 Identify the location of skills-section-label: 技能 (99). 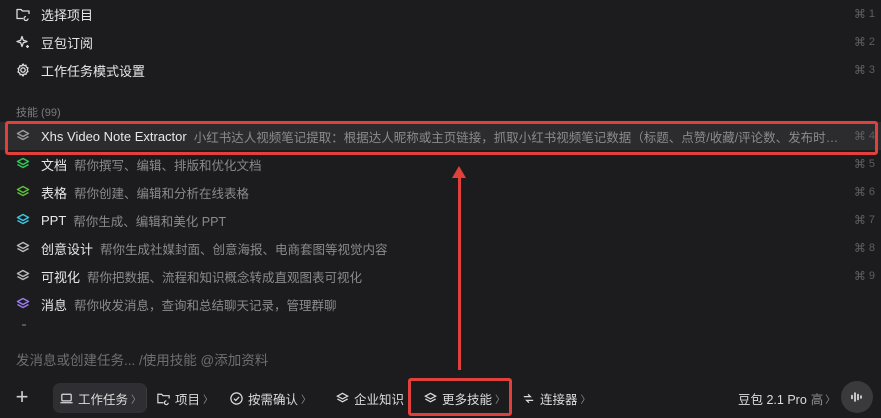
(38, 113).